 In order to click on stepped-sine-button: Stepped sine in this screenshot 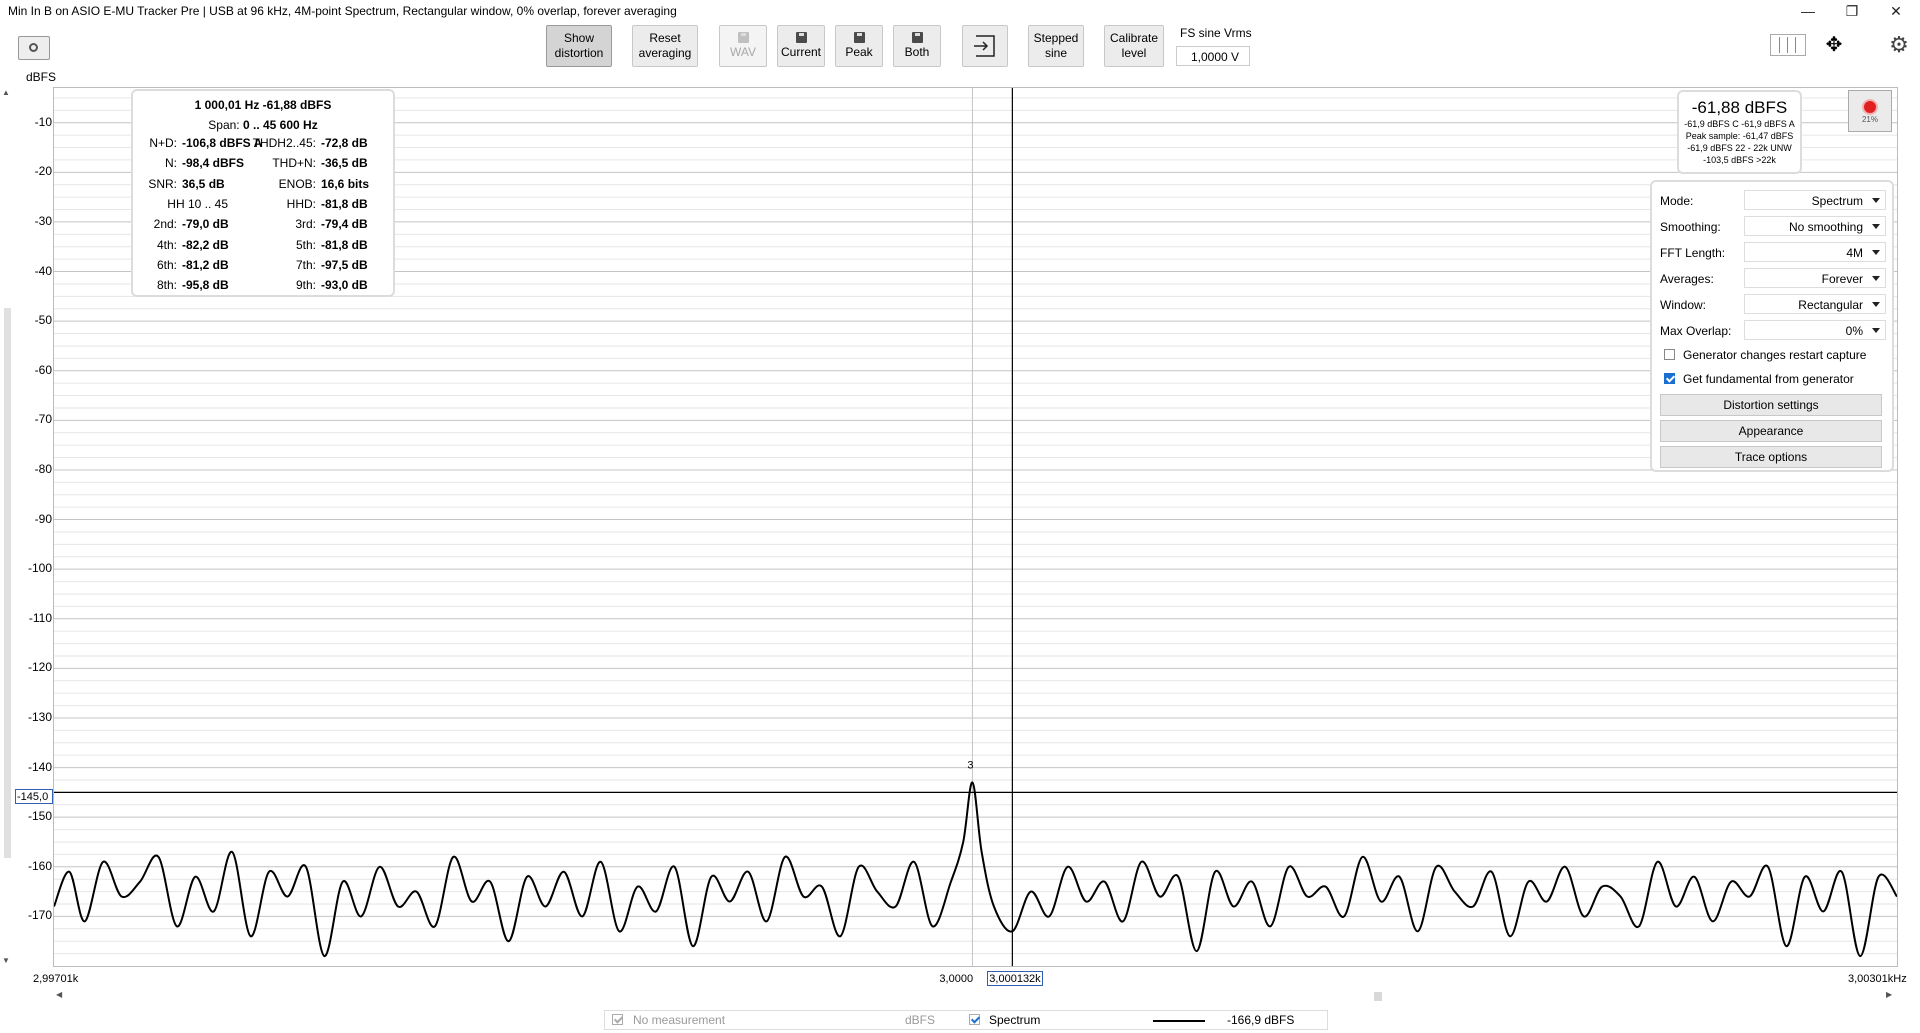, I will do `click(1056, 46)`.